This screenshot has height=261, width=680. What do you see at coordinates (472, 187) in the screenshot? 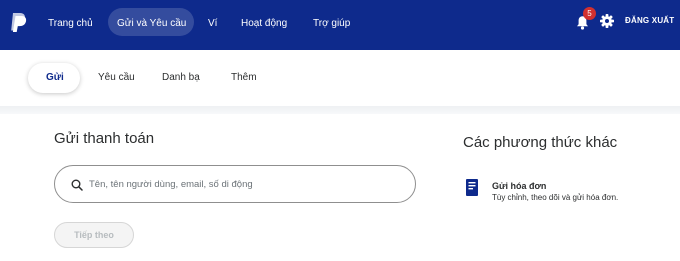
I see `invoice-icon` at bounding box center [472, 187].